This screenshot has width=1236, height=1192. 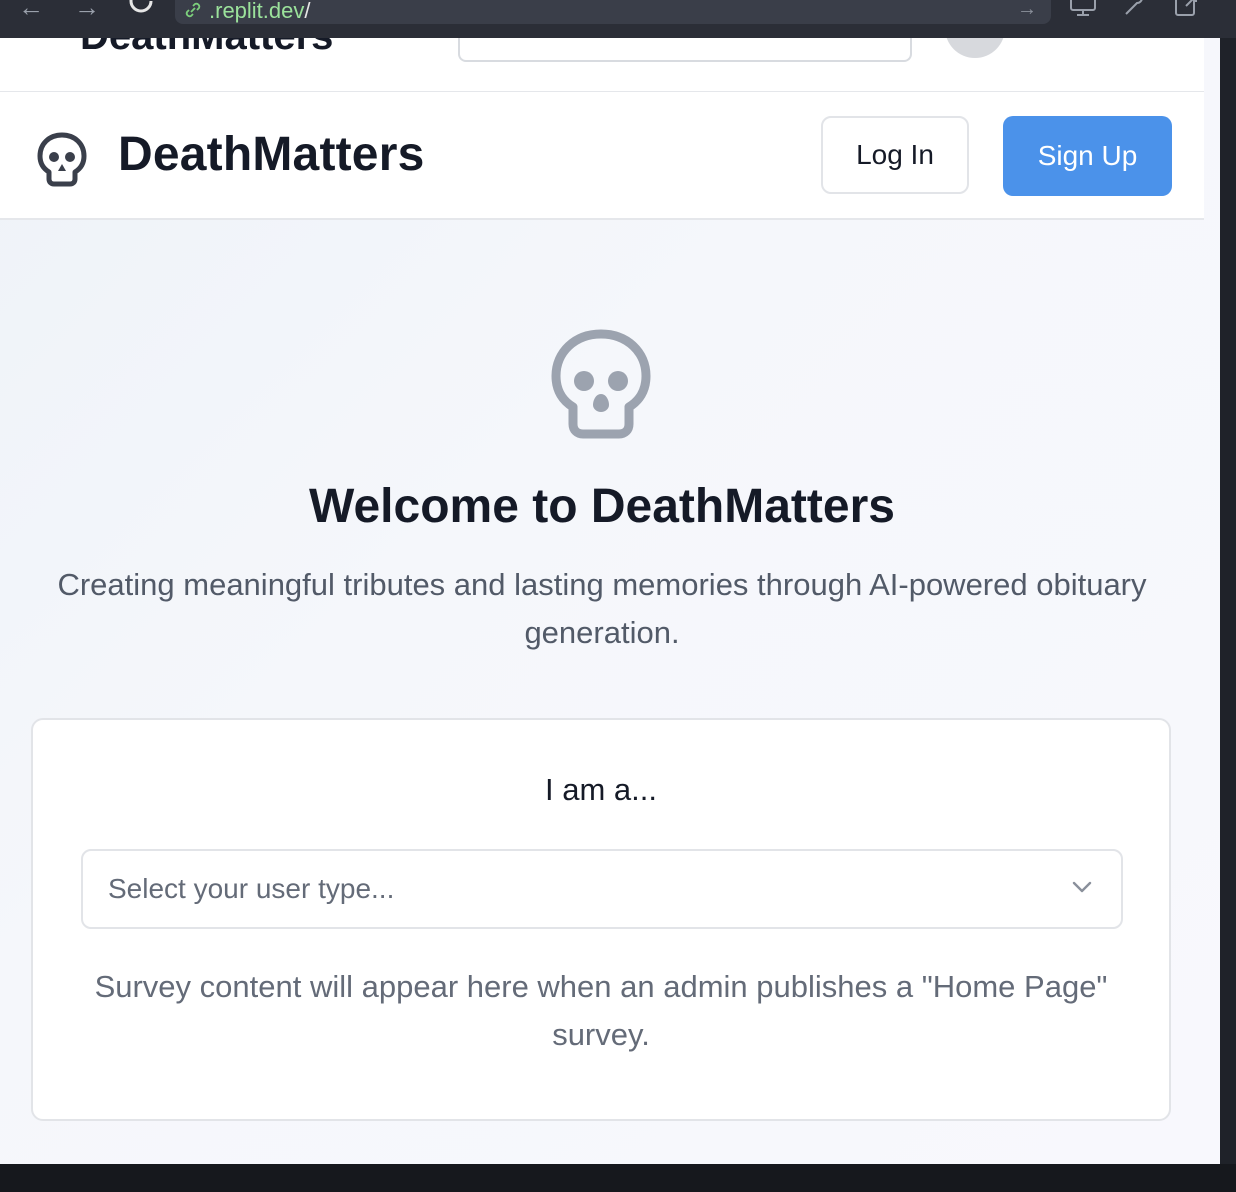 I want to click on reload-icon, so click(x=141, y=8).